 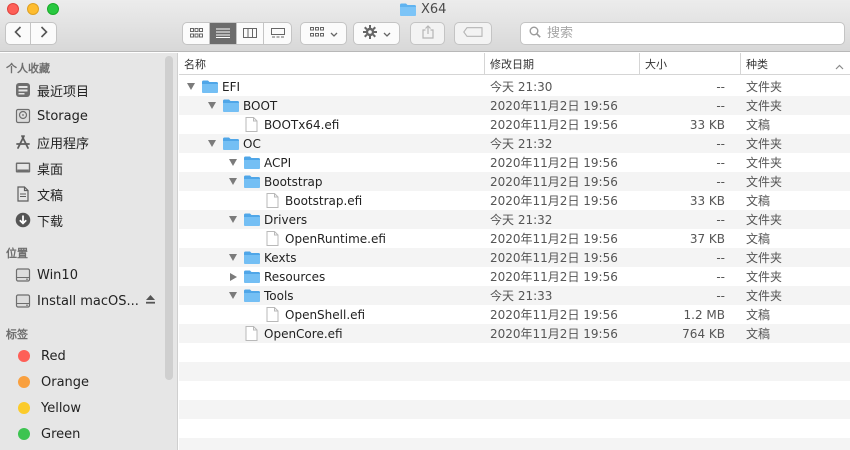 What do you see at coordinates (52, 90) in the screenshot?
I see `sidebar-item-recents: 最近项目` at bounding box center [52, 90].